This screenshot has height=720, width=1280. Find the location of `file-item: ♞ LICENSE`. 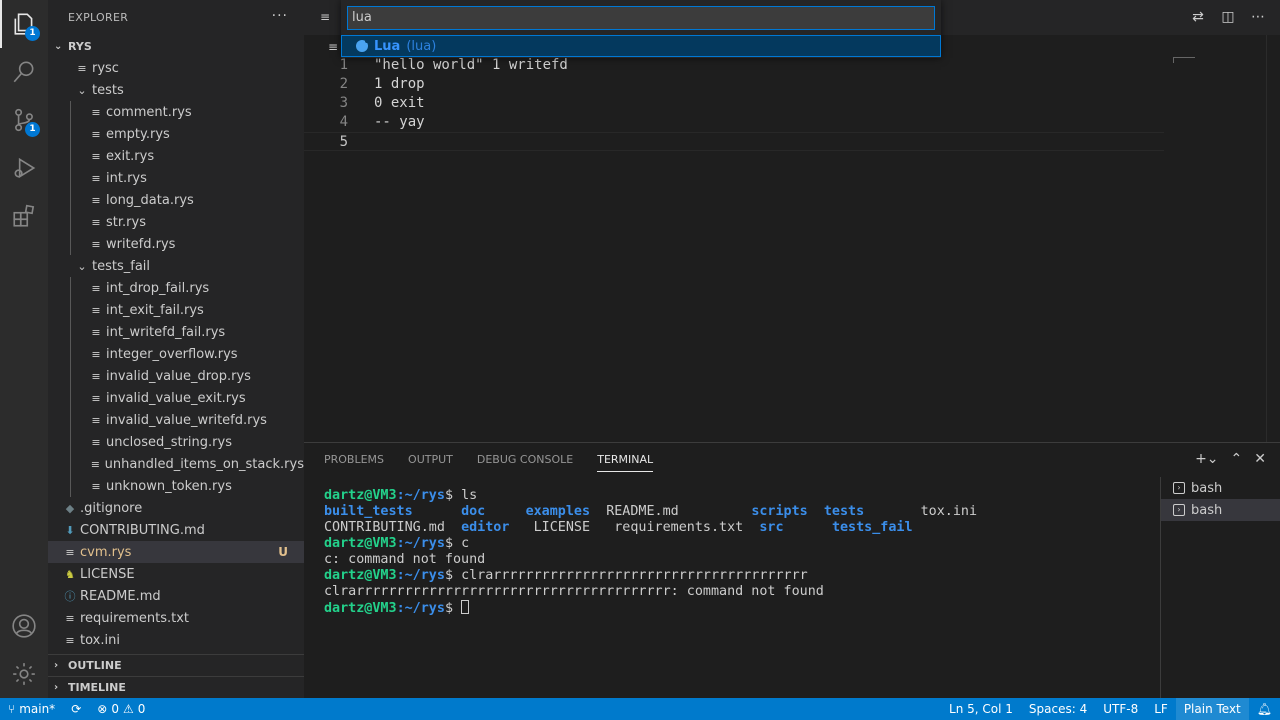

file-item: ♞ LICENSE is located at coordinates (176, 574).